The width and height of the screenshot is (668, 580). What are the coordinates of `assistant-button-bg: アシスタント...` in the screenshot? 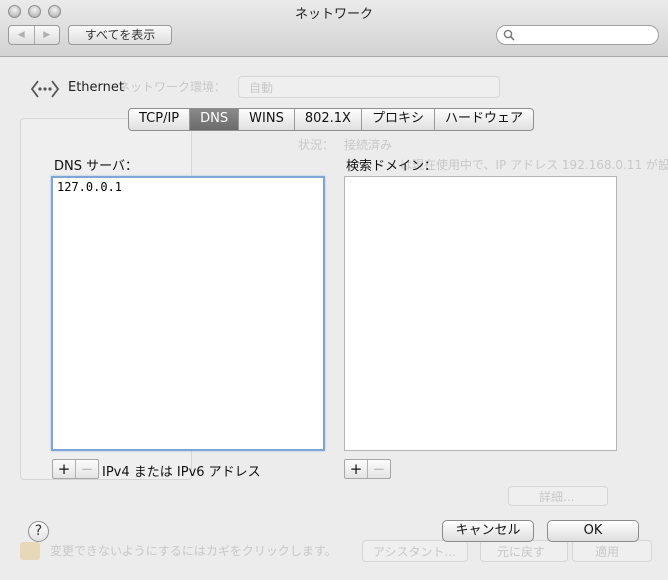 It's located at (415, 551).